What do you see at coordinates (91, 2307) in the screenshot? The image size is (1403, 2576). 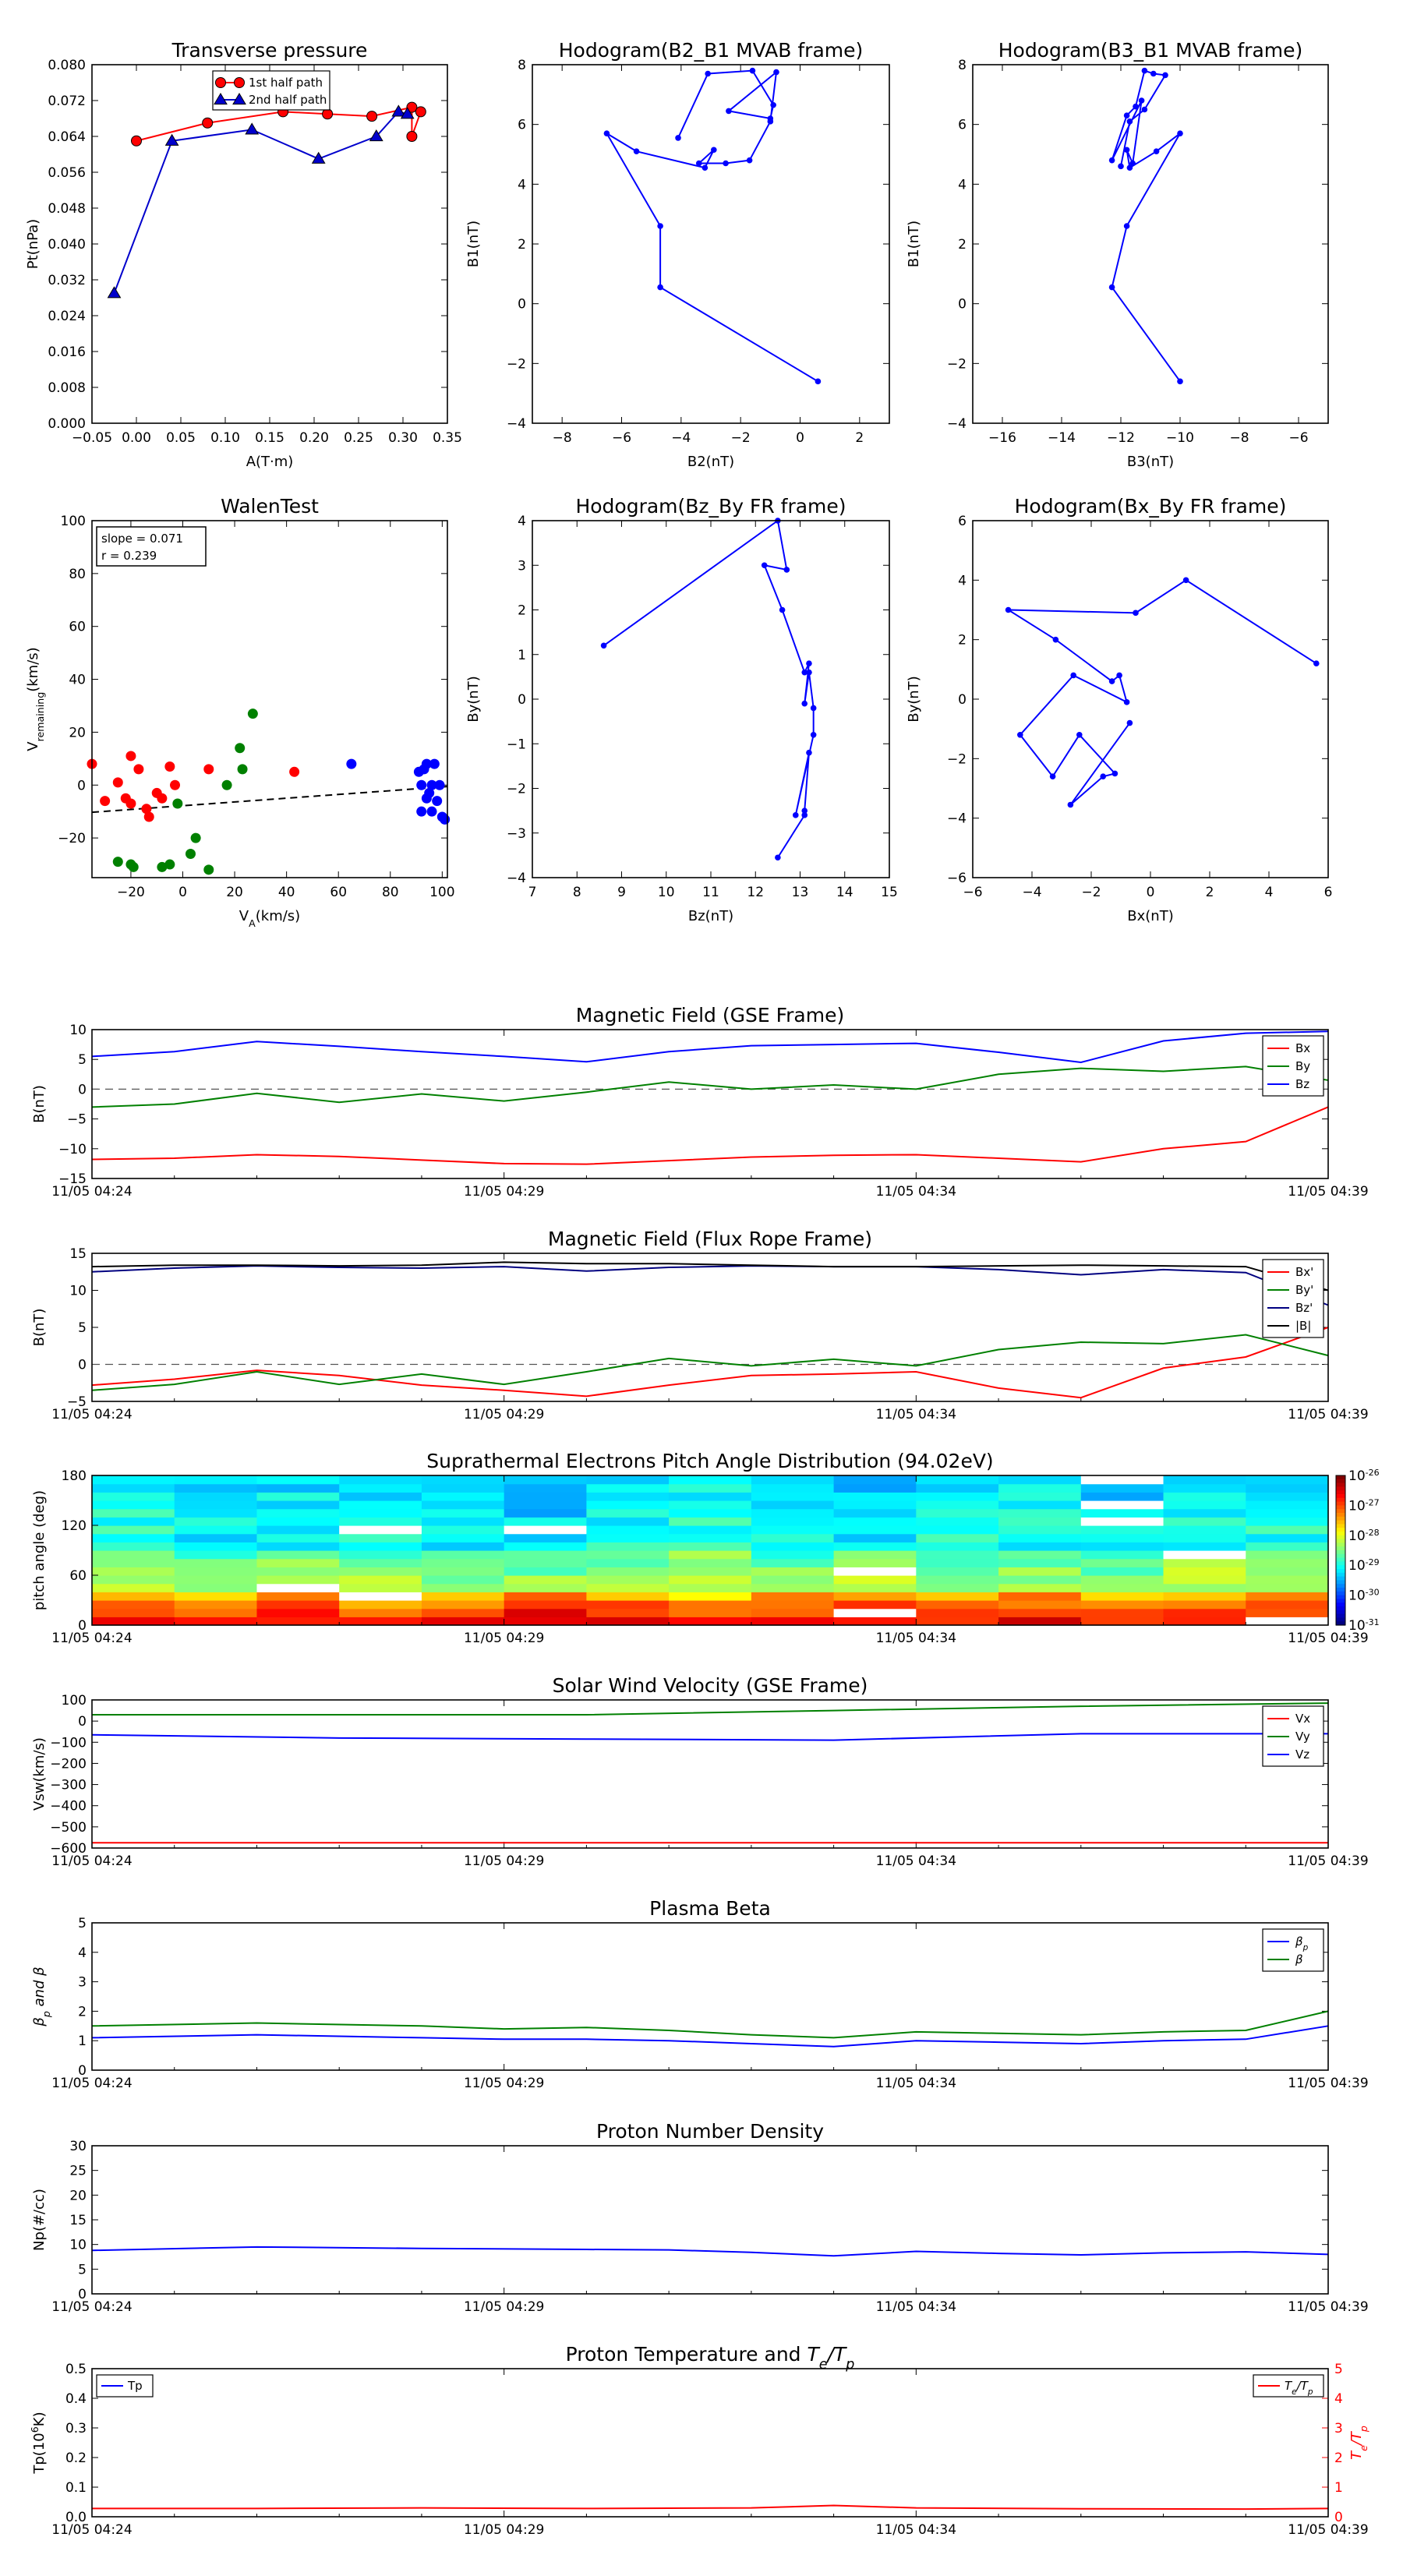 I see `x-tick-label: 11/05 04:24` at bounding box center [91, 2307].